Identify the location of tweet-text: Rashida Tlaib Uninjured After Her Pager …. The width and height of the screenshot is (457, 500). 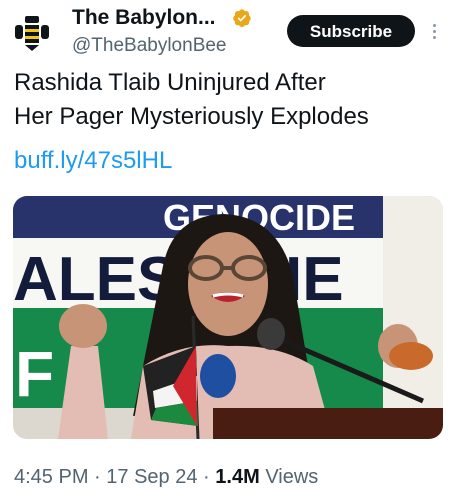
(229, 100).